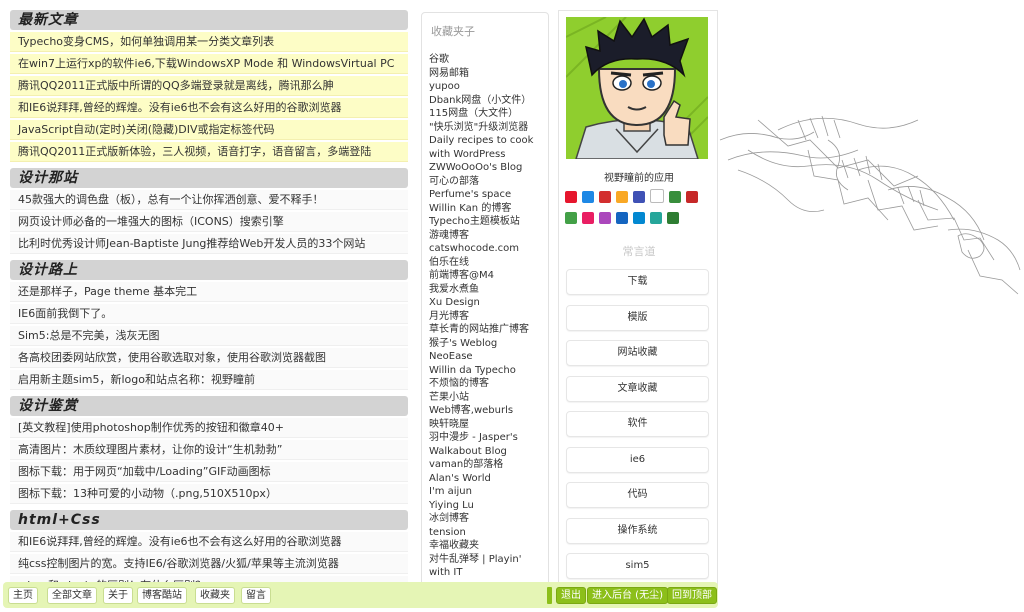  Describe the element at coordinates (488, 114) in the screenshot. I see `bookmark-link: 115网盘（大文件）` at that location.